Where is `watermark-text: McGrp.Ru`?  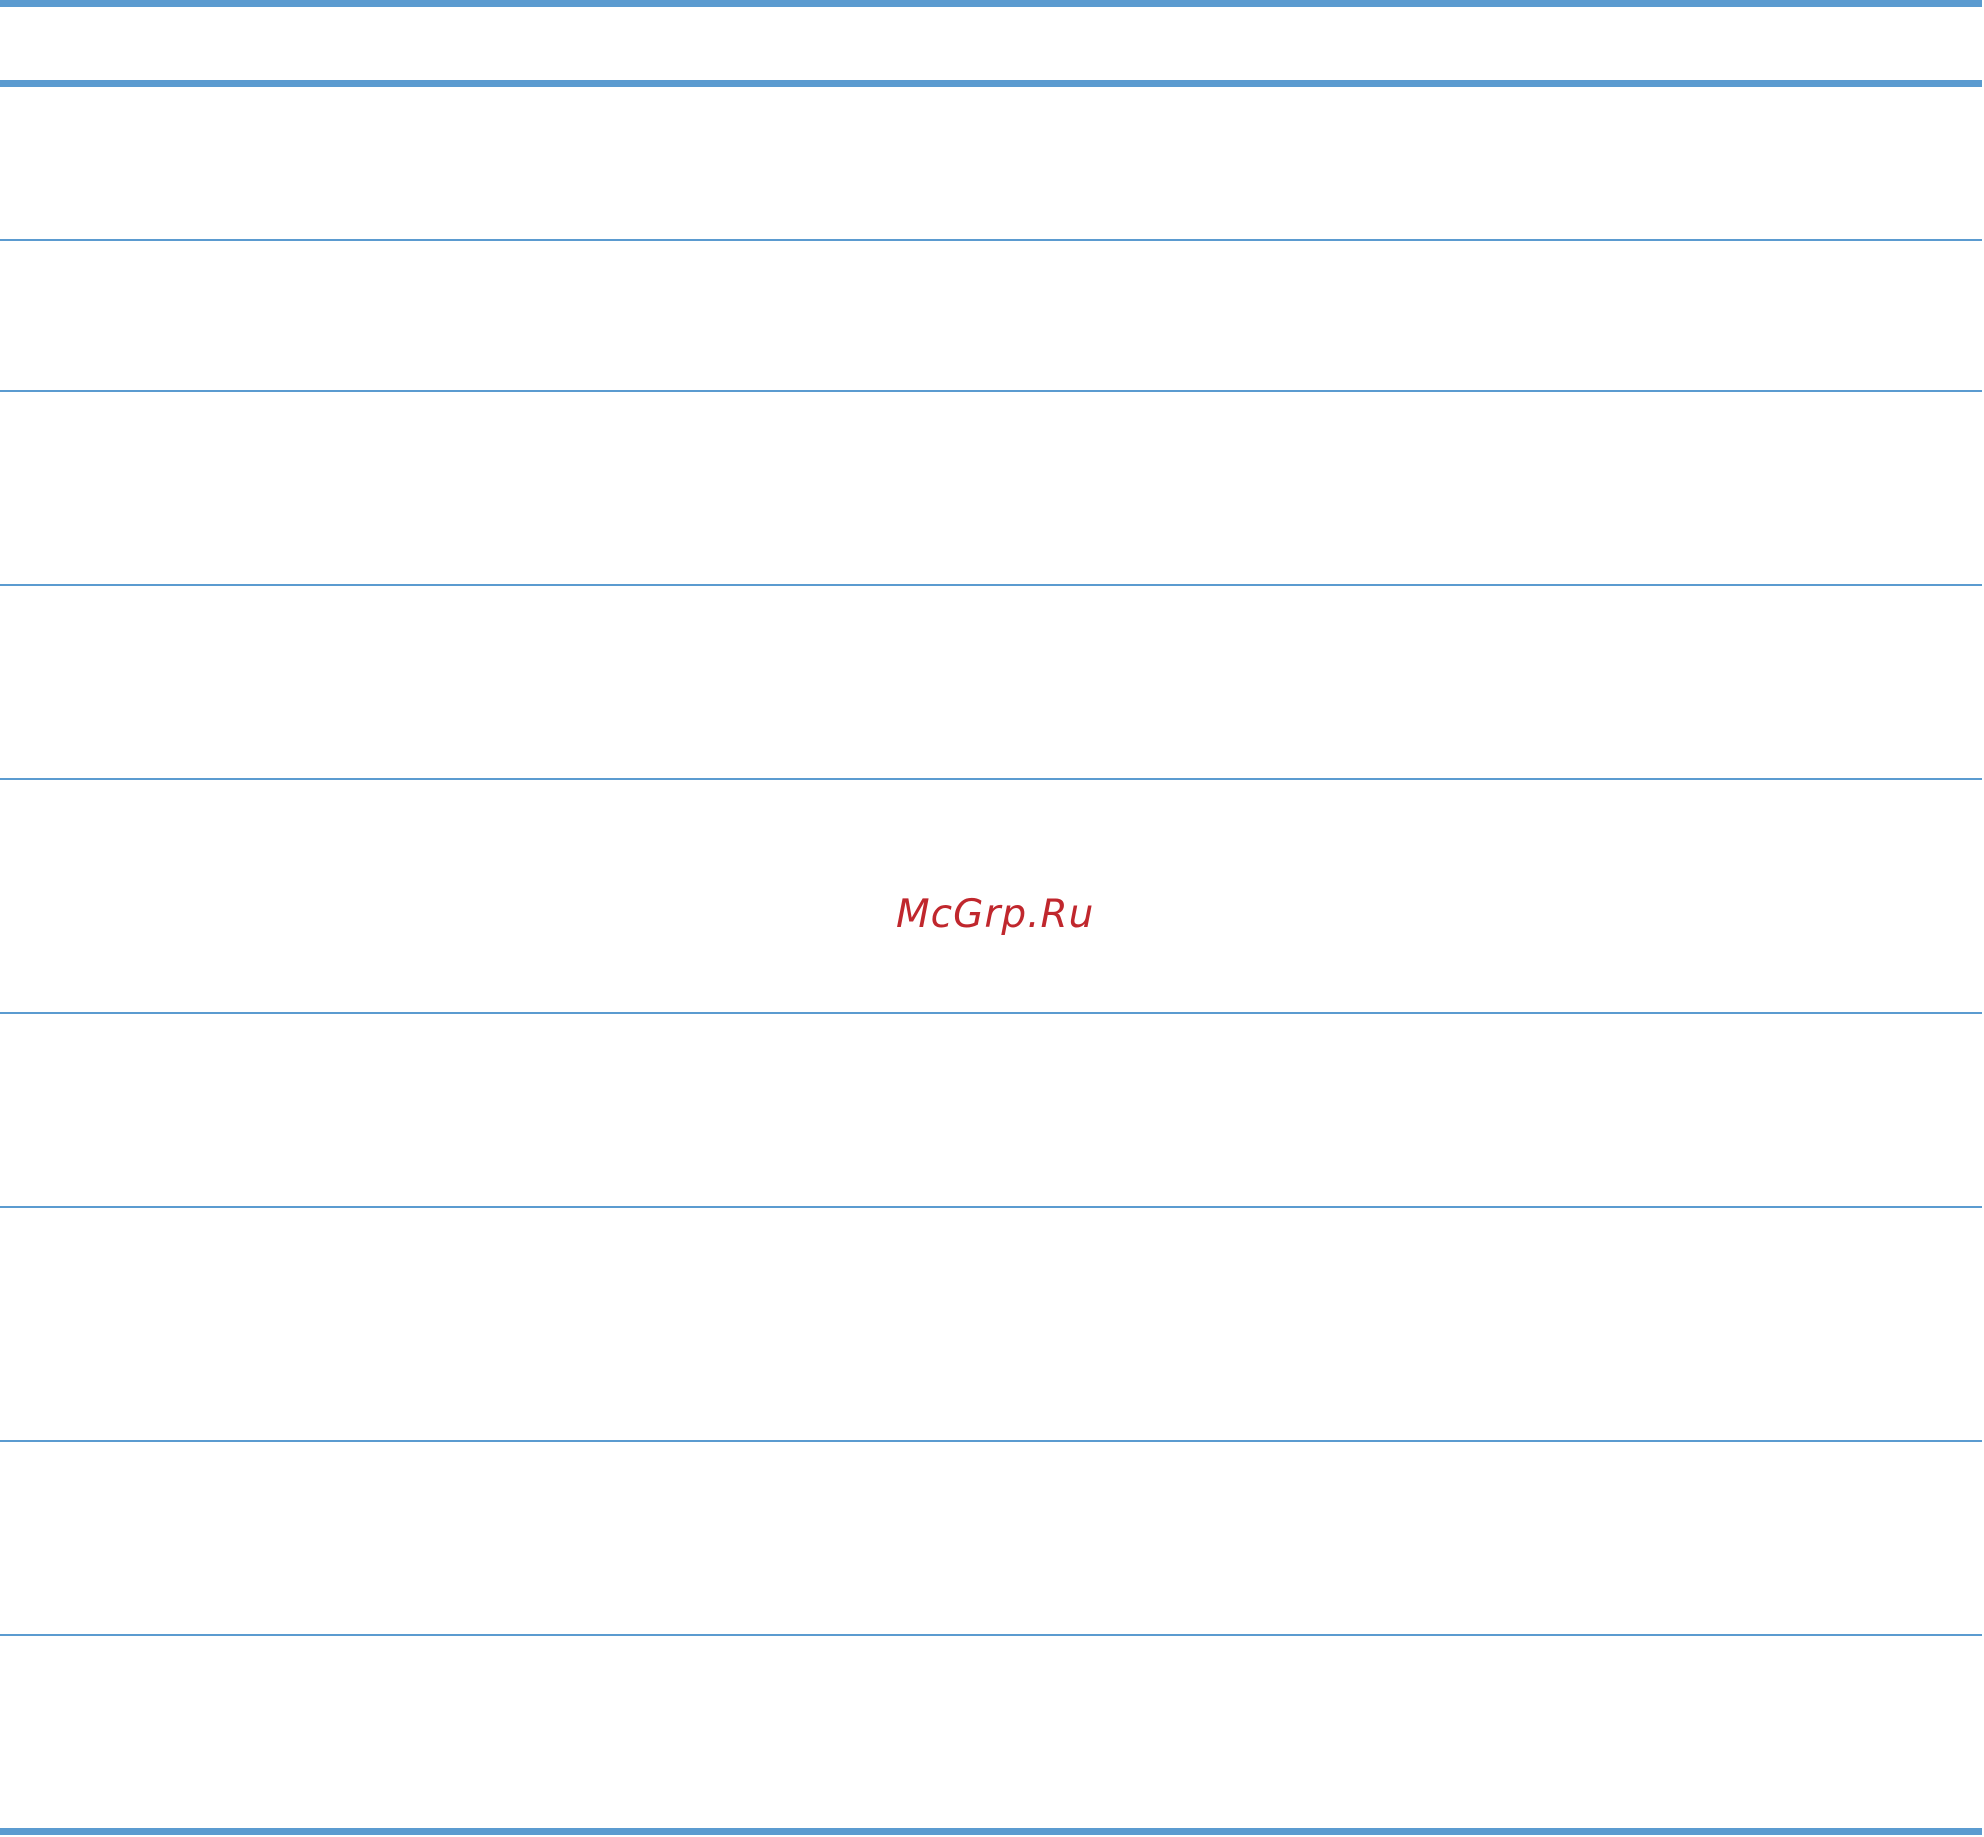 watermark-text: McGrp.Ru is located at coordinates (995, 914).